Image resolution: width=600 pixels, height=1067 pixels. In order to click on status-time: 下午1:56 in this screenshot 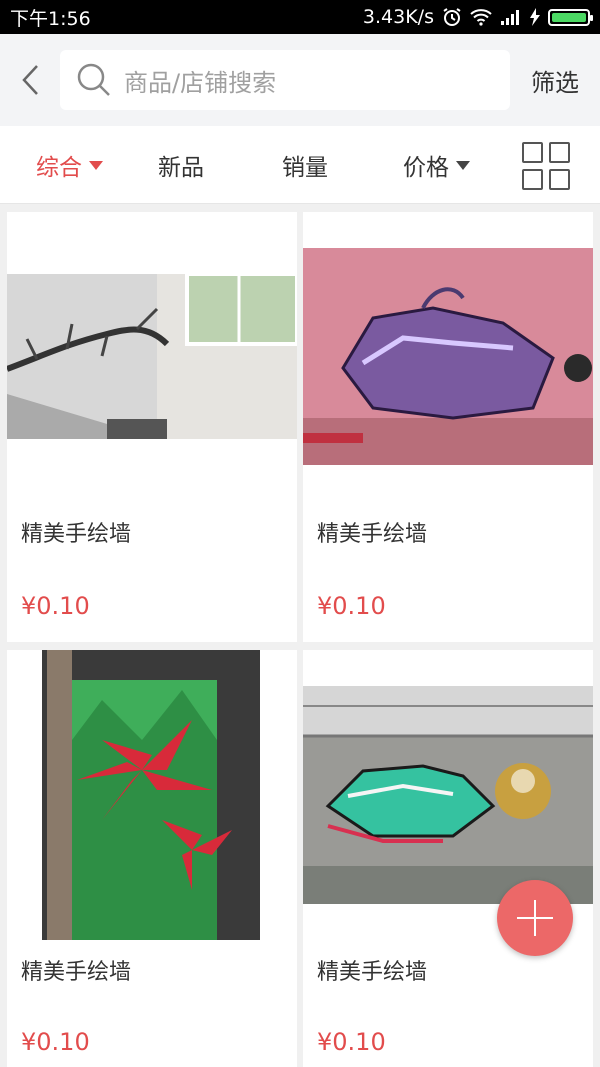, I will do `click(50, 18)`.